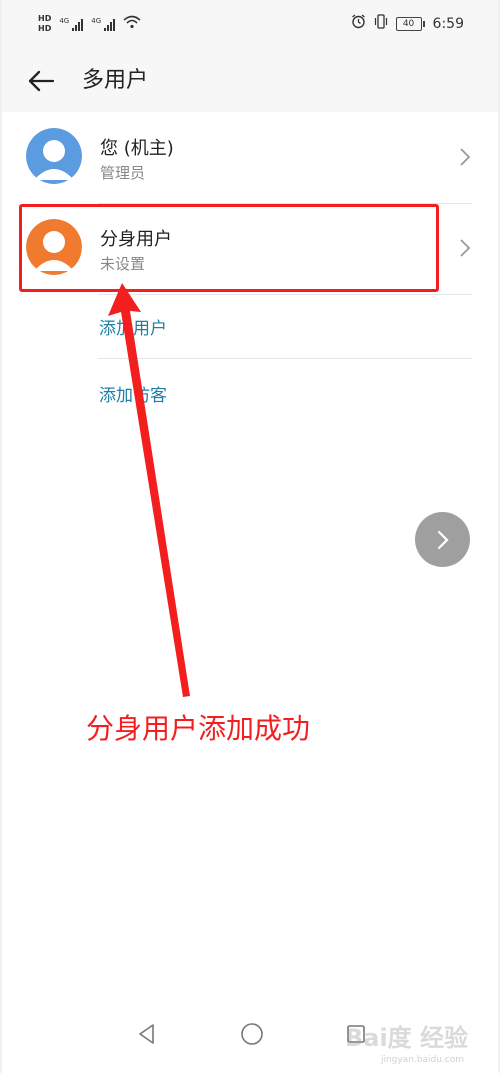 This screenshot has height=1073, width=500. What do you see at coordinates (250, 25) in the screenshot?
I see `status-bar: HD HD 4G 4G 40 6:59` at bounding box center [250, 25].